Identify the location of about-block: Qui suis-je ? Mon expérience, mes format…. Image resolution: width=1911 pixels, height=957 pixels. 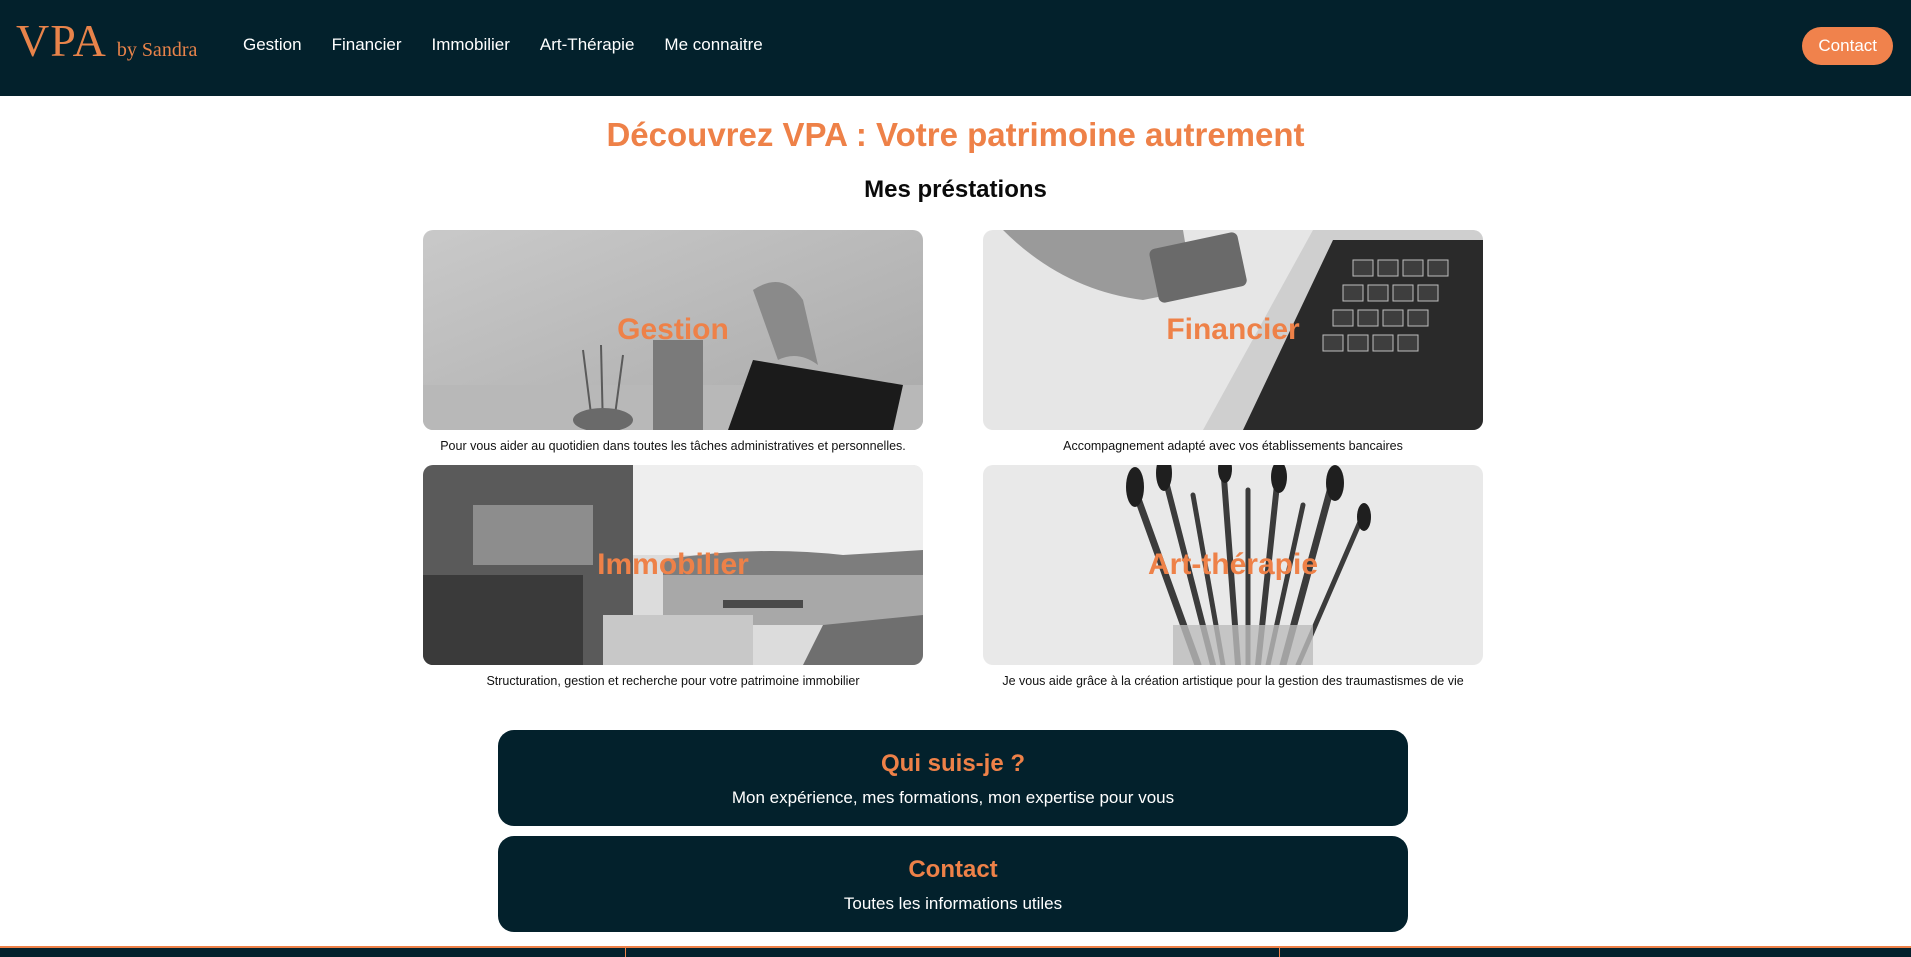
(953, 778).